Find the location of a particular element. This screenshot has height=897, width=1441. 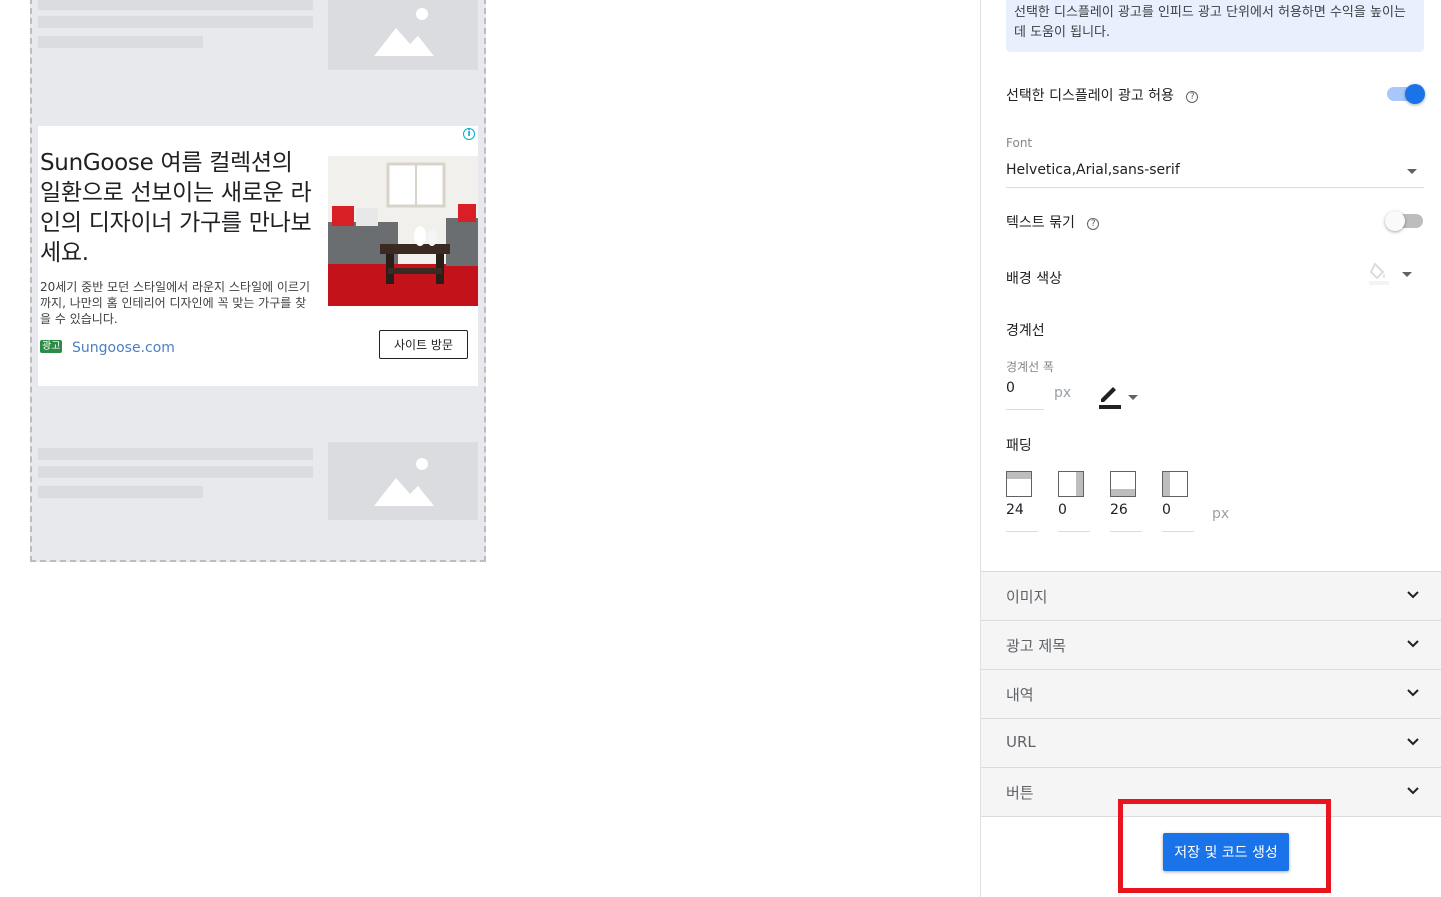

allow-display-ads-toggle is located at coordinates (1406, 94).